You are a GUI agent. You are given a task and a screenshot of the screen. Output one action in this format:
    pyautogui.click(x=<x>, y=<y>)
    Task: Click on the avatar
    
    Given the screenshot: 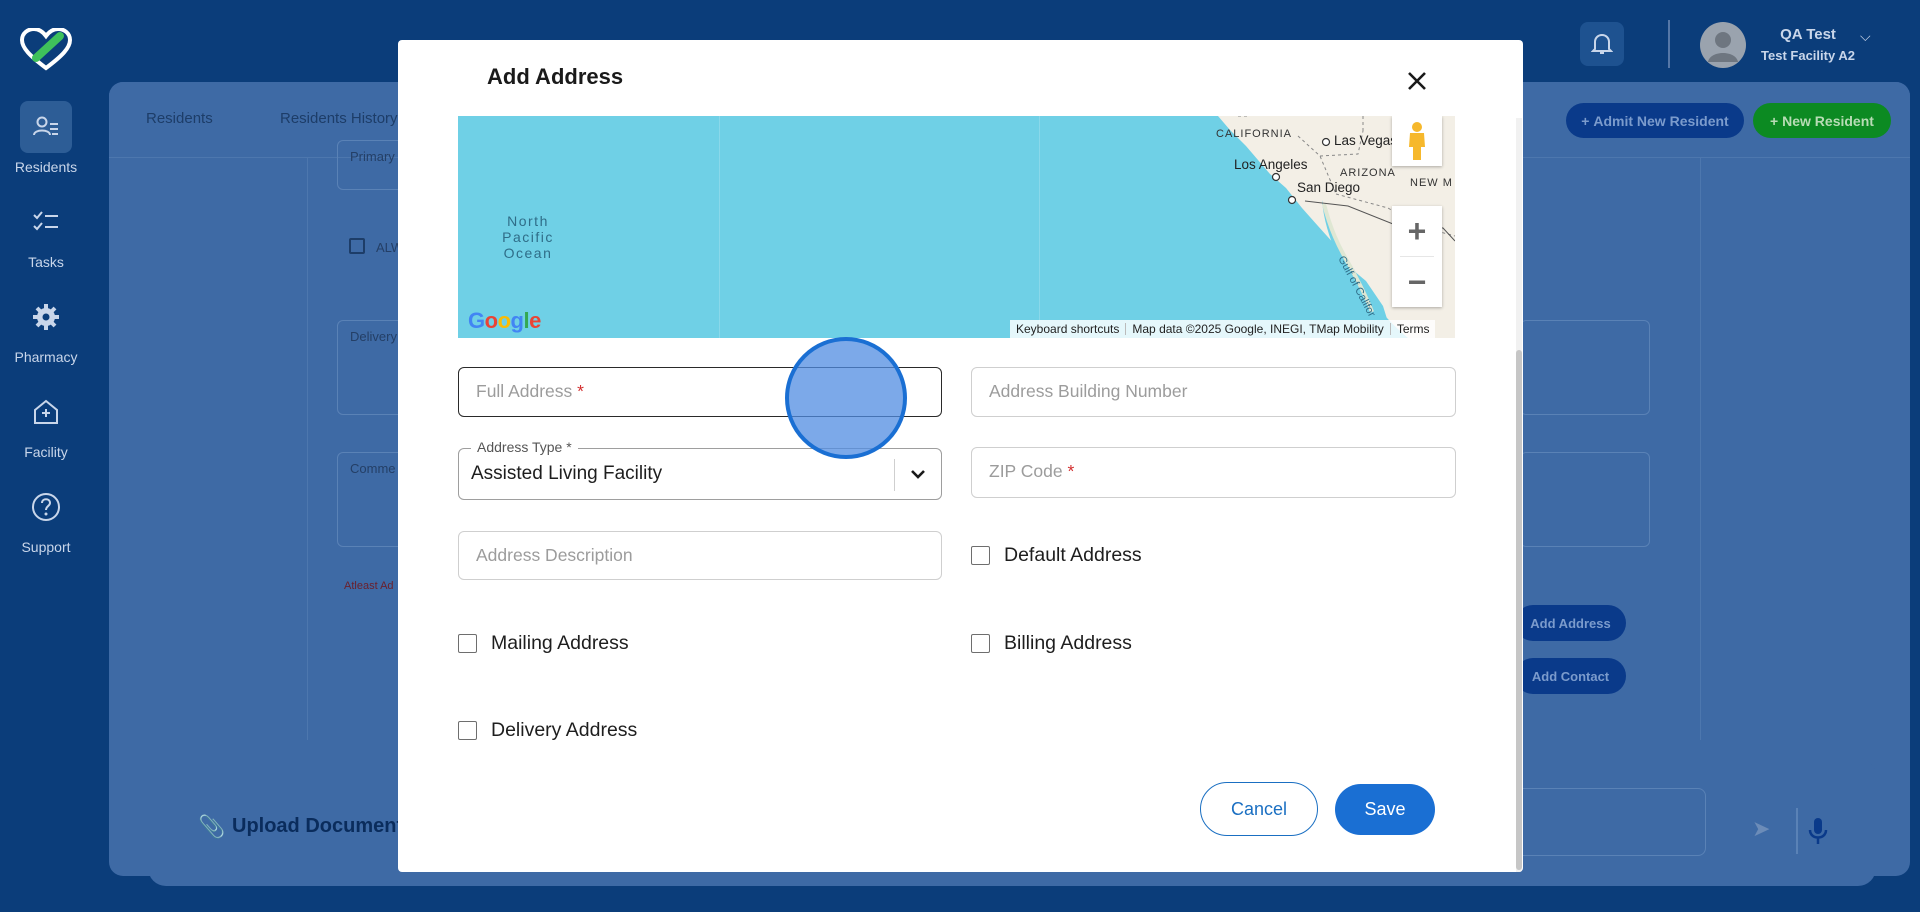 What is the action you would take?
    pyautogui.click(x=1723, y=45)
    